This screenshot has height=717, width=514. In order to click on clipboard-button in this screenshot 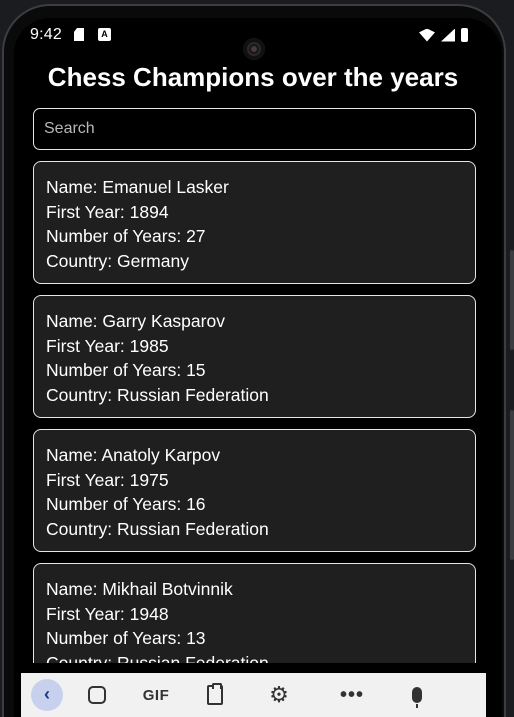, I will do `click(215, 695)`.